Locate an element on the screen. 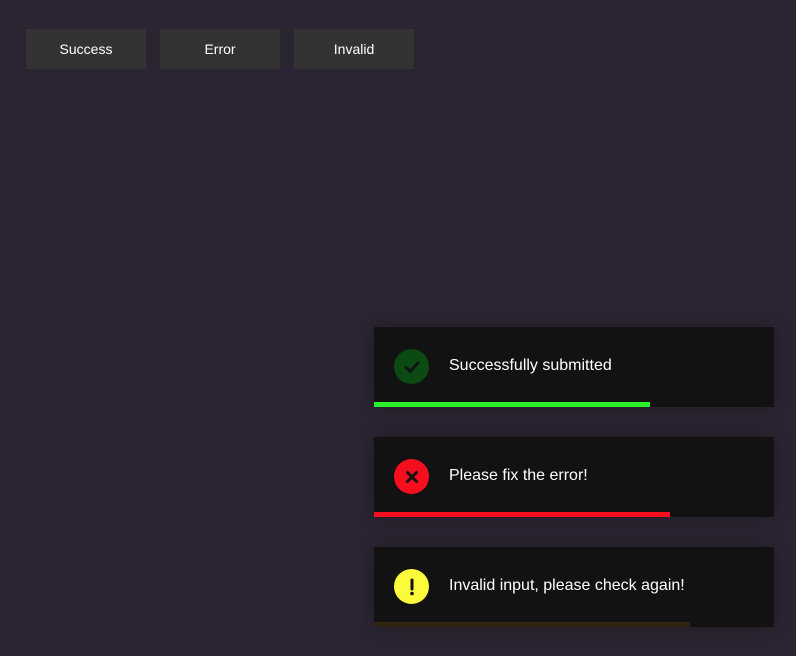  toast-invalid: Invalid input, please check again! is located at coordinates (574, 587).